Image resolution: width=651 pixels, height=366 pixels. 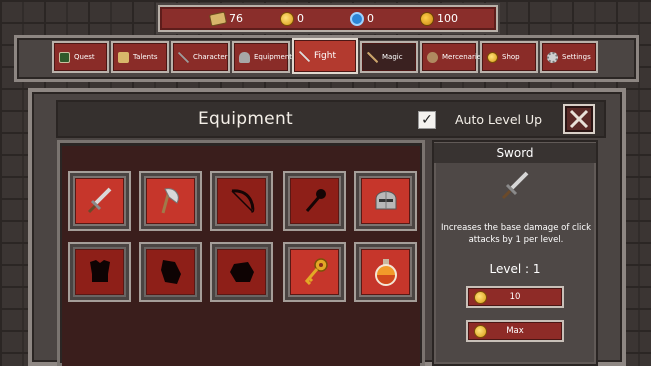 I want to click on tab-character: Character, so click(x=200, y=57).